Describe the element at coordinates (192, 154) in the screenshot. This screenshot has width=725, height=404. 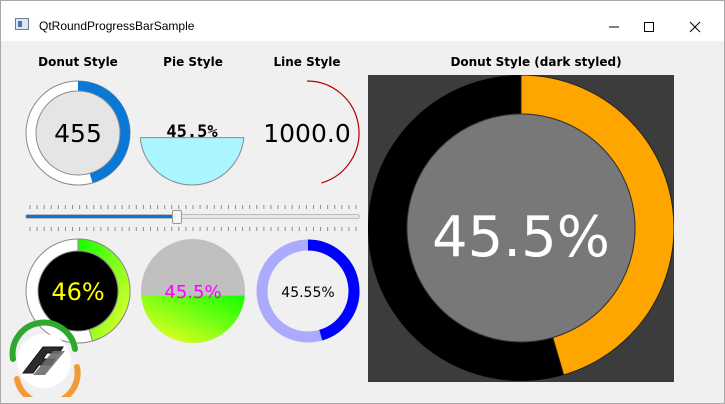
I see `pie-progress-bar: 45.5%` at that location.